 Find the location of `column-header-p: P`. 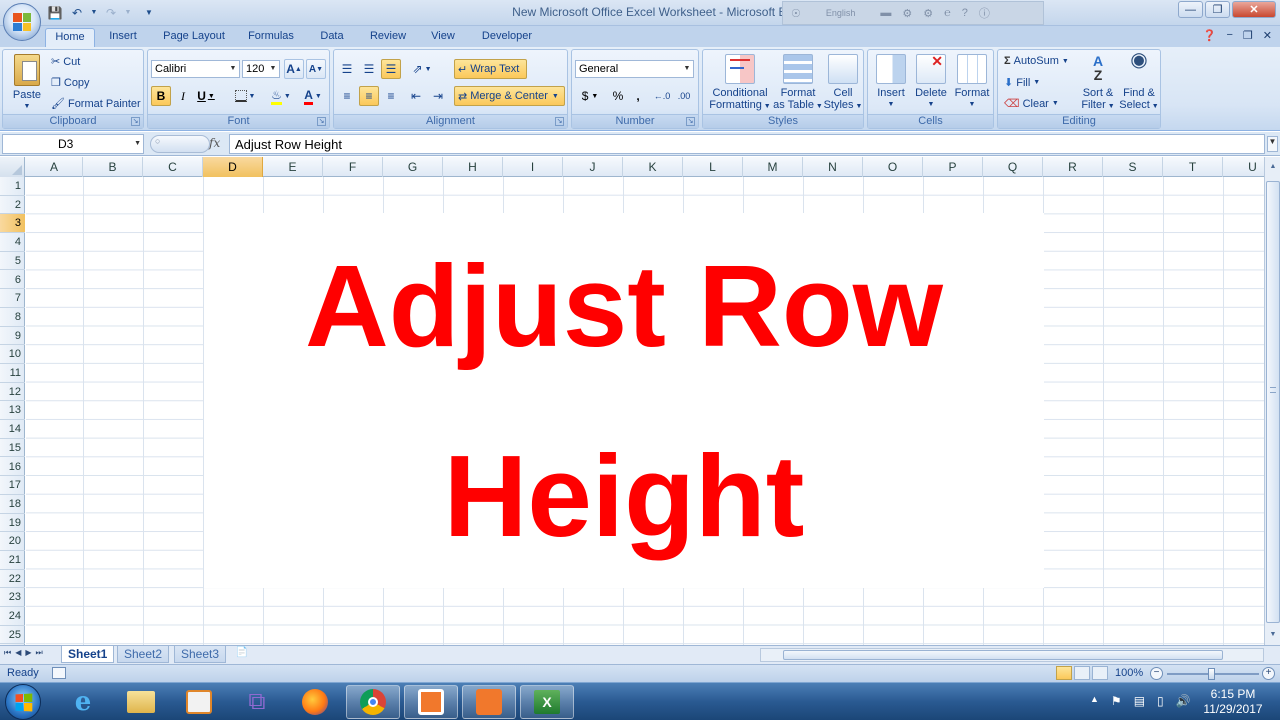

column-header-p: P is located at coordinates (953, 167).